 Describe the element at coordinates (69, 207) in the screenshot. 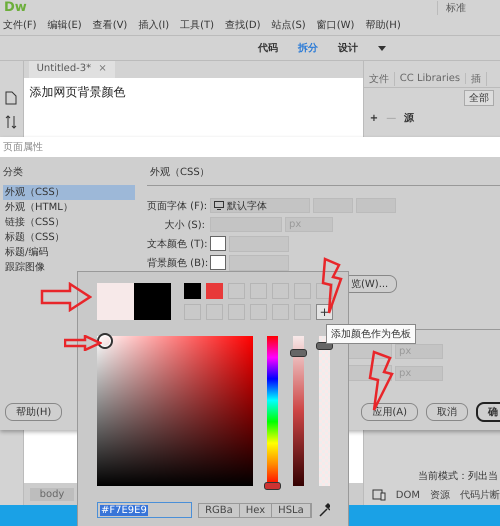

I see `category-item: 外观（HTML）` at that location.